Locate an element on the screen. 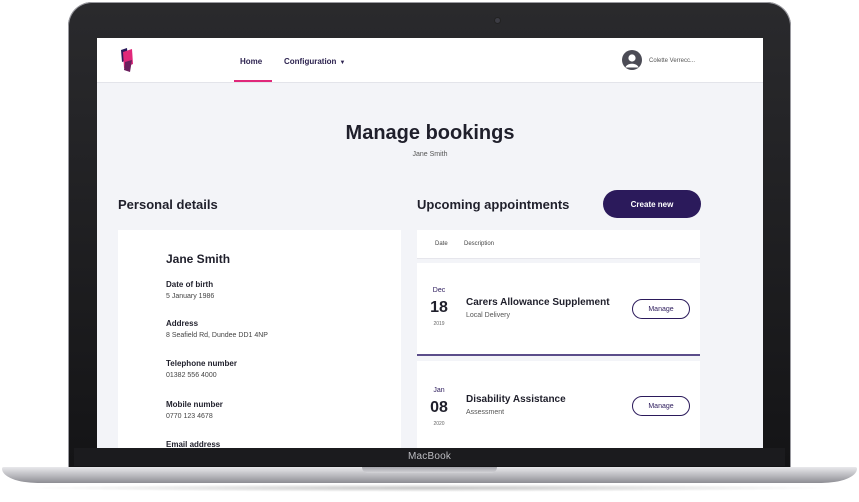  laptop-notch is located at coordinates (429, 470).